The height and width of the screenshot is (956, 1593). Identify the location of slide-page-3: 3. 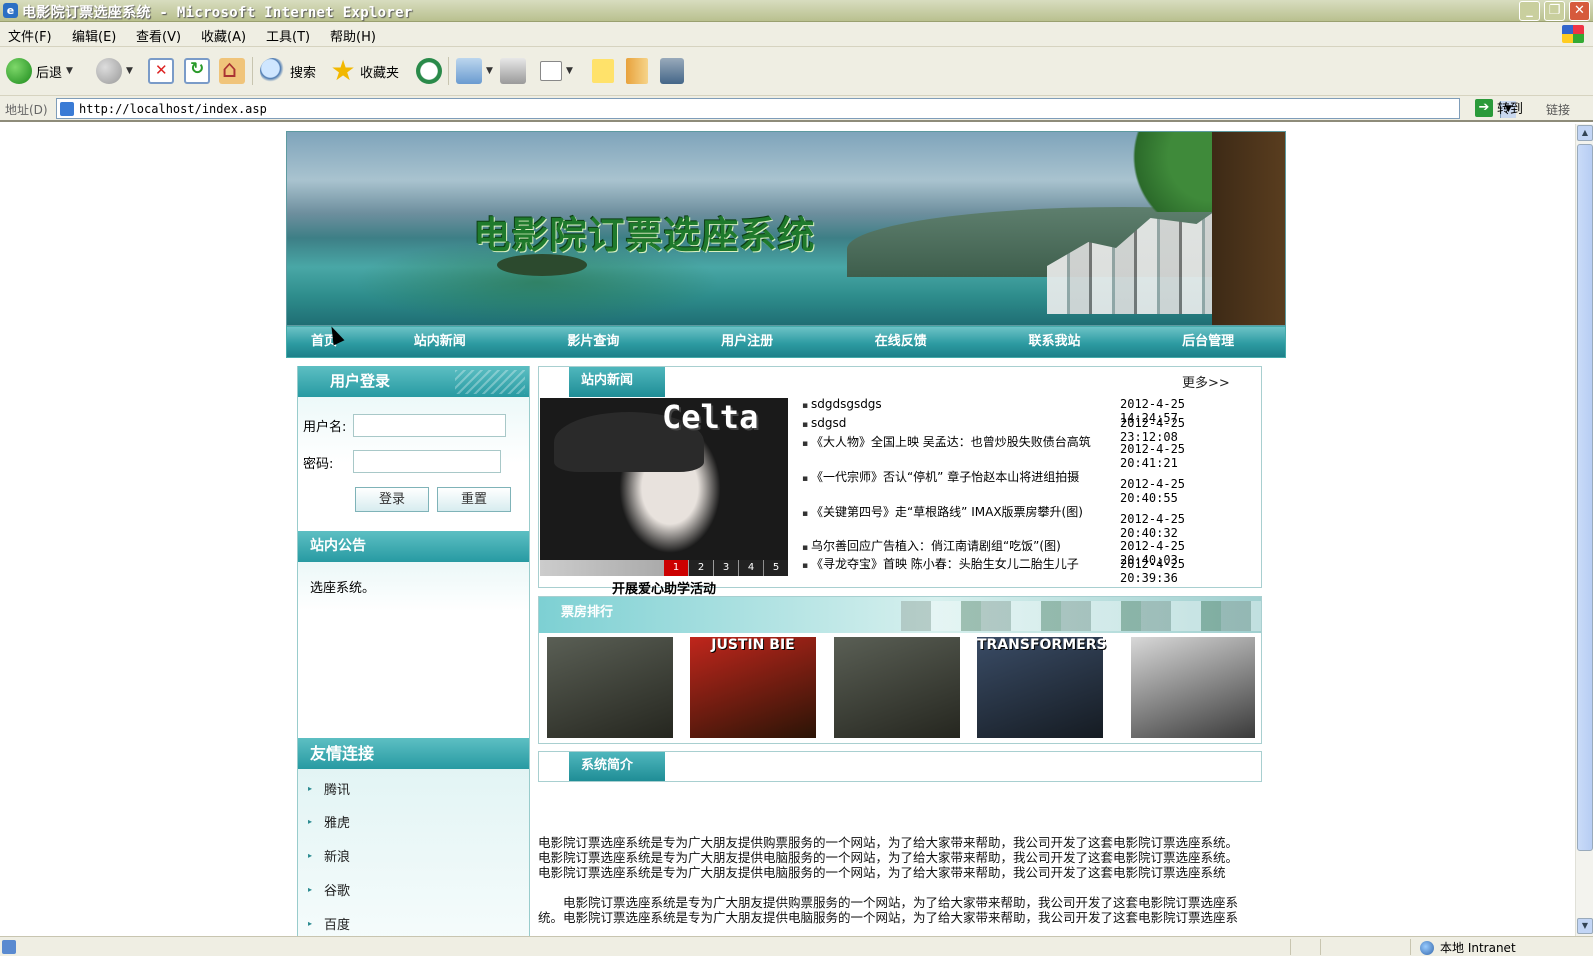
(726, 568).